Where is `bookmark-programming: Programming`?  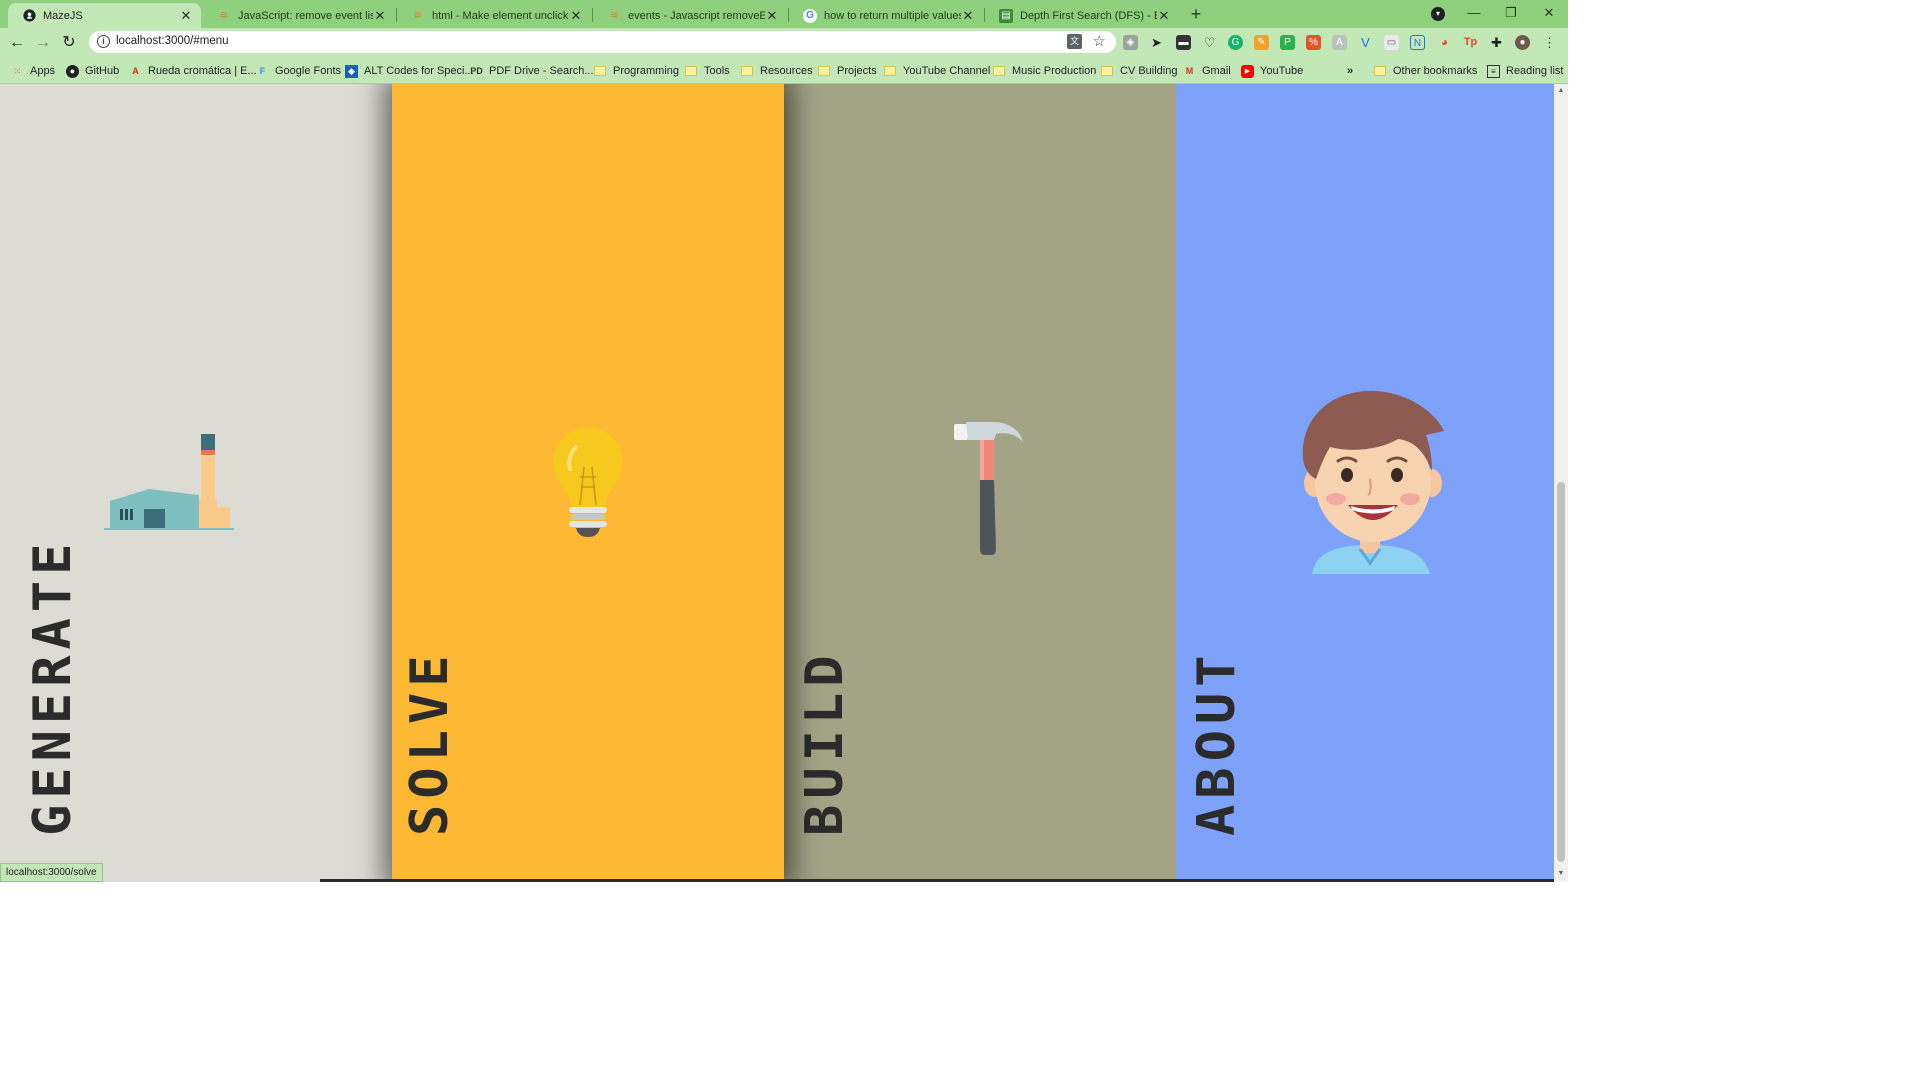 bookmark-programming: Programming is located at coordinates (636, 71).